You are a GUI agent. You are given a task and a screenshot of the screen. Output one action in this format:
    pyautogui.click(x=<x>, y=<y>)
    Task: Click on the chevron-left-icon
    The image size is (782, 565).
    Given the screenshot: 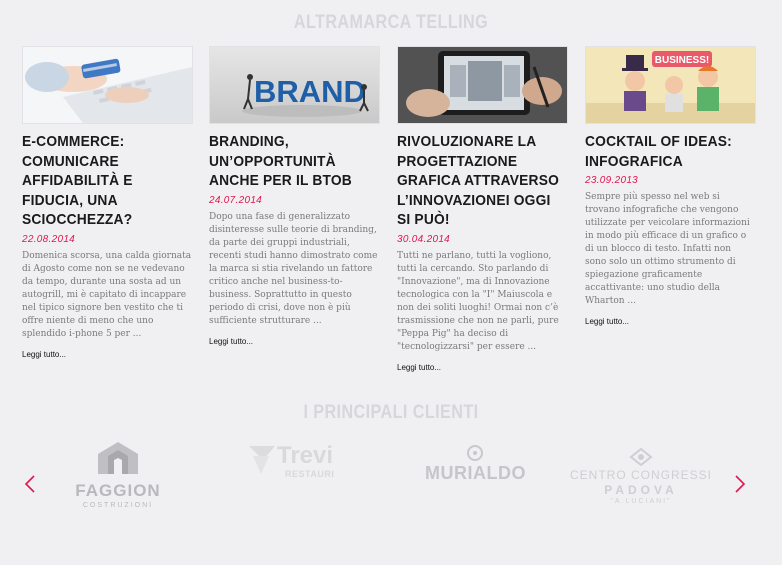 What is the action you would take?
    pyautogui.click(x=29, y=484)
    